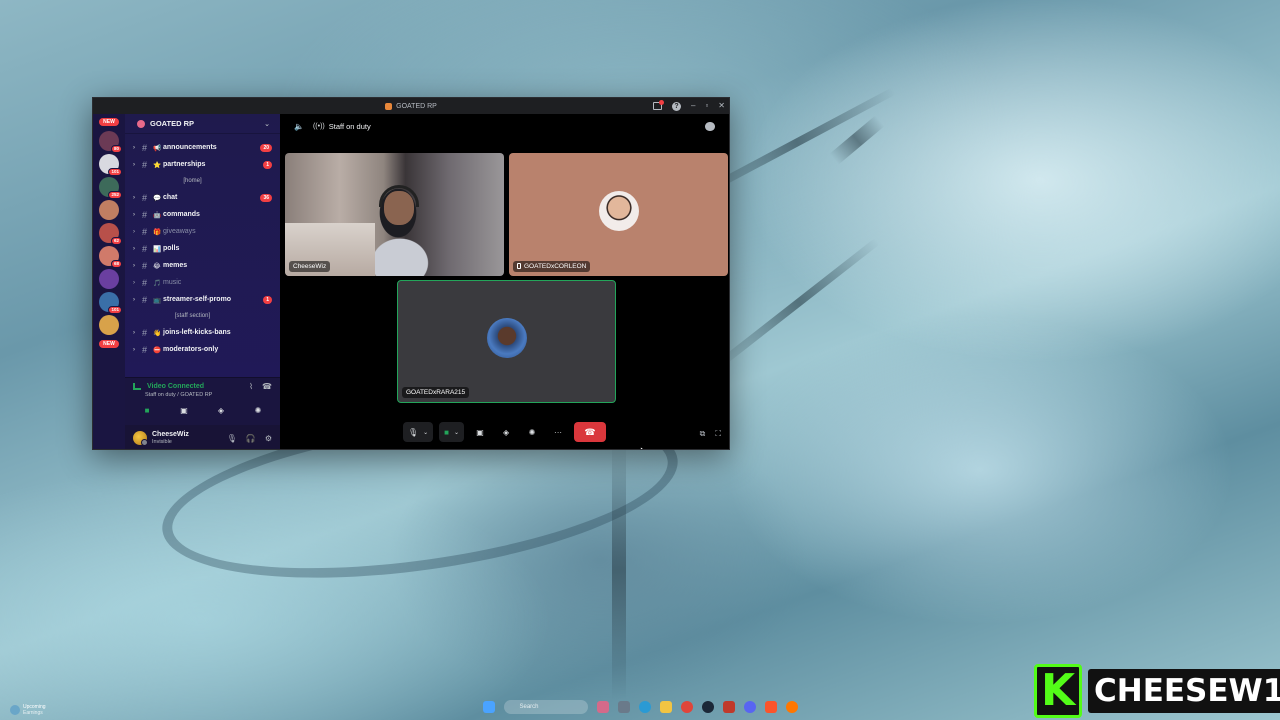 The width and height of the screenshot is (1280, 720). I want to click on headphones-icon: 🎧, so click(251, 438).